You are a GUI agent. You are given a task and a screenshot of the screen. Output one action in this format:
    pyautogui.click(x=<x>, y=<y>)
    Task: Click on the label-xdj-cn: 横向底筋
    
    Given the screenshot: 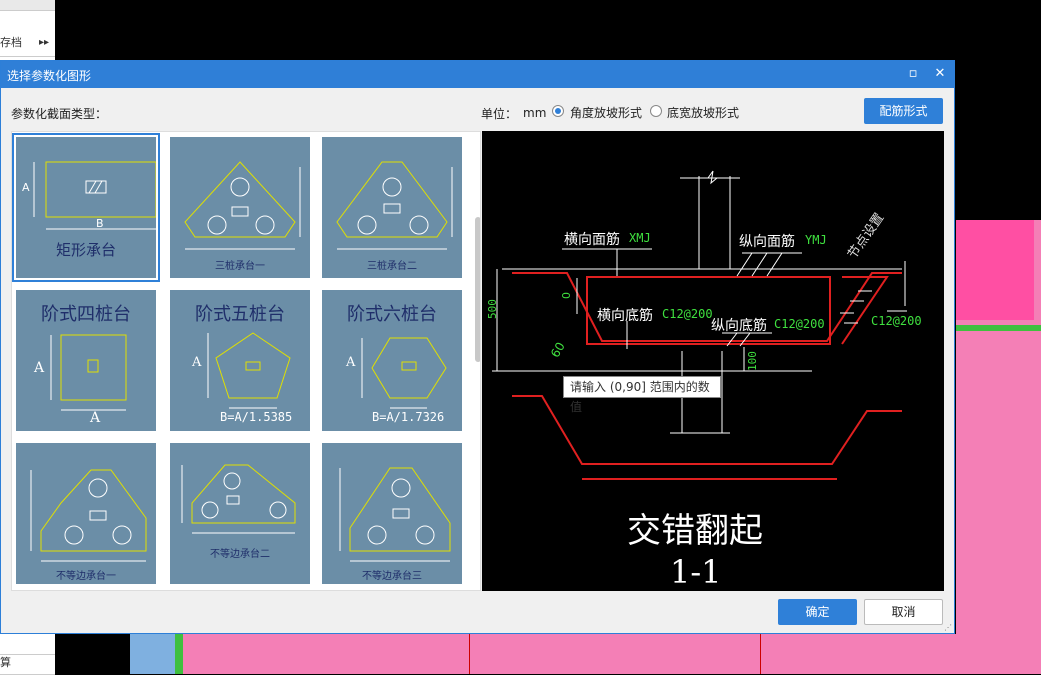 What is the action you would take?
    pyautogui.click(x=625, y=316)
    